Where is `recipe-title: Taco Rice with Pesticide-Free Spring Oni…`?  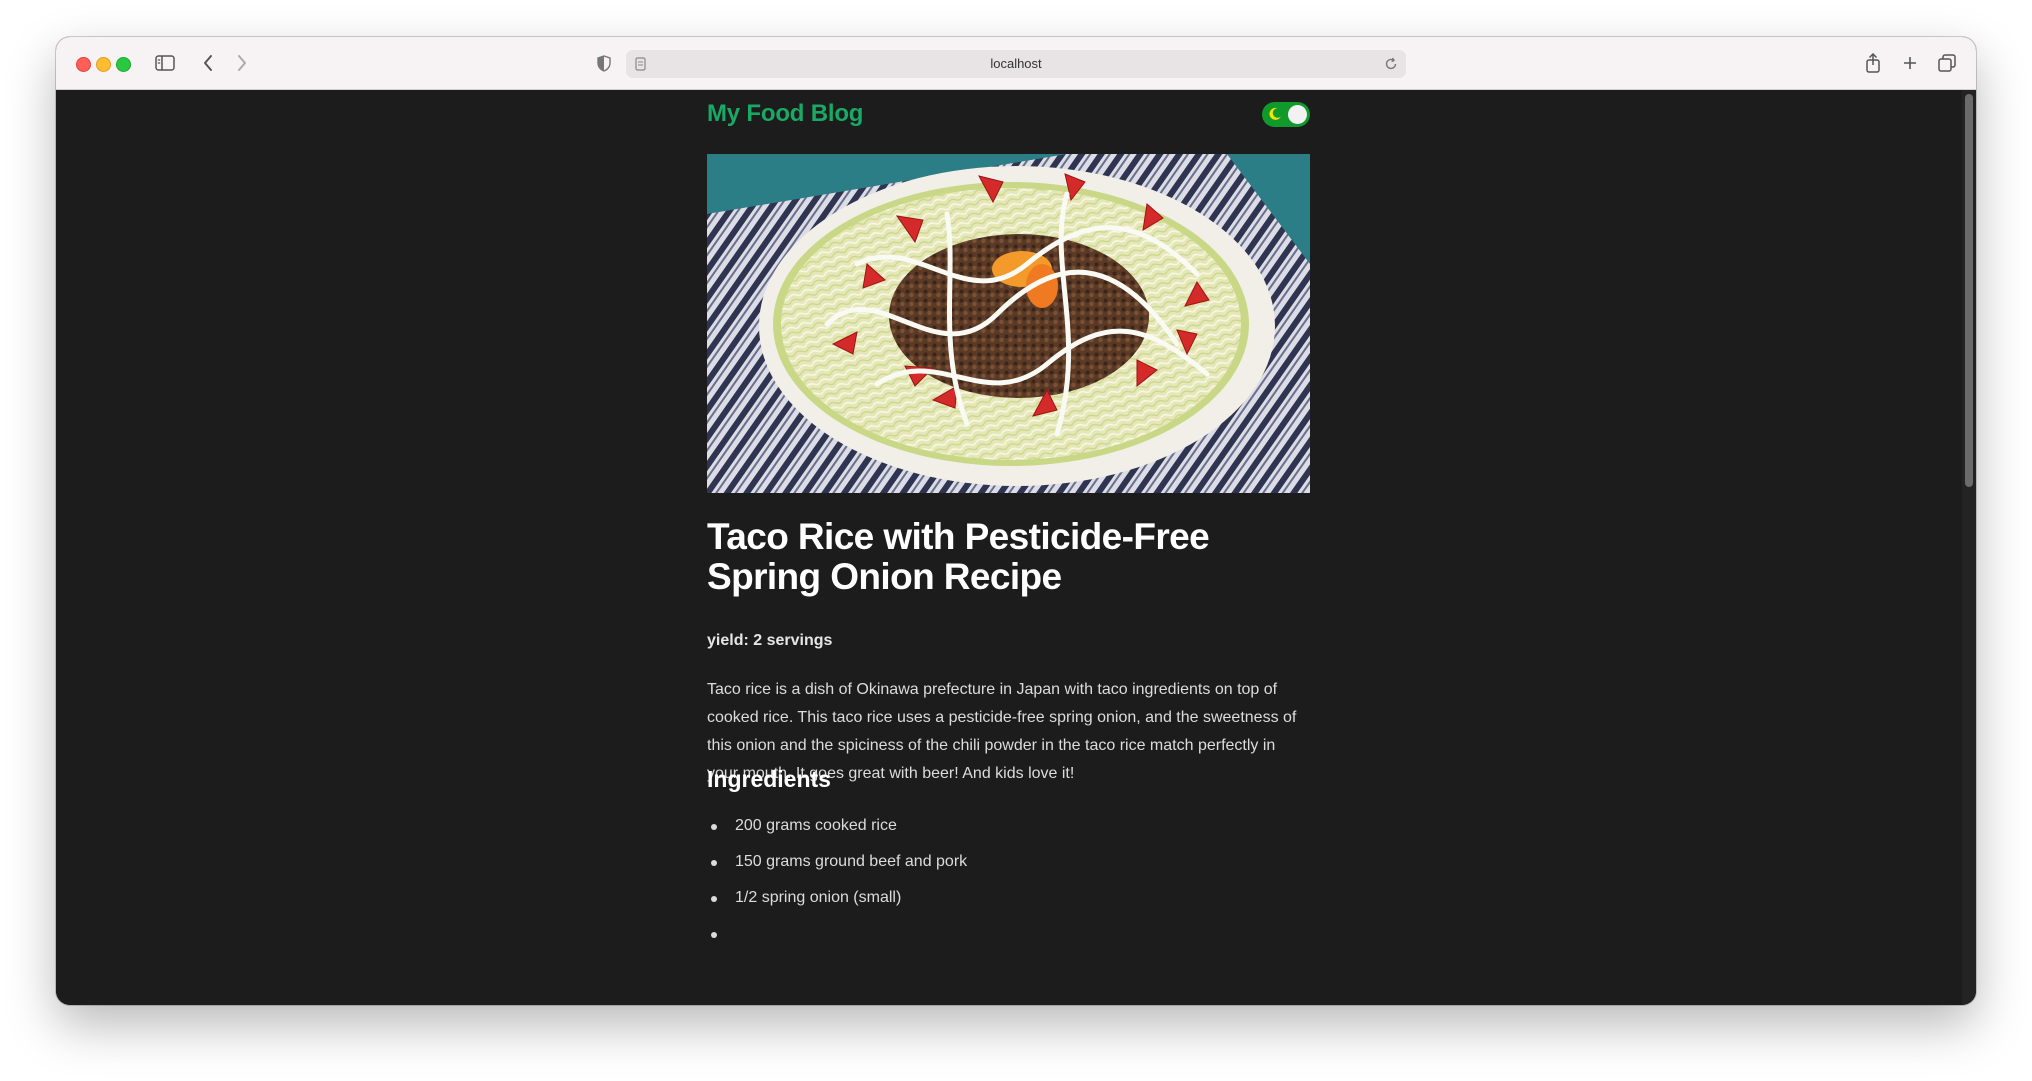 recipe-title: Taco Rice with Pesticide-Free Spring Oni… is located at coordinates (958, 556).